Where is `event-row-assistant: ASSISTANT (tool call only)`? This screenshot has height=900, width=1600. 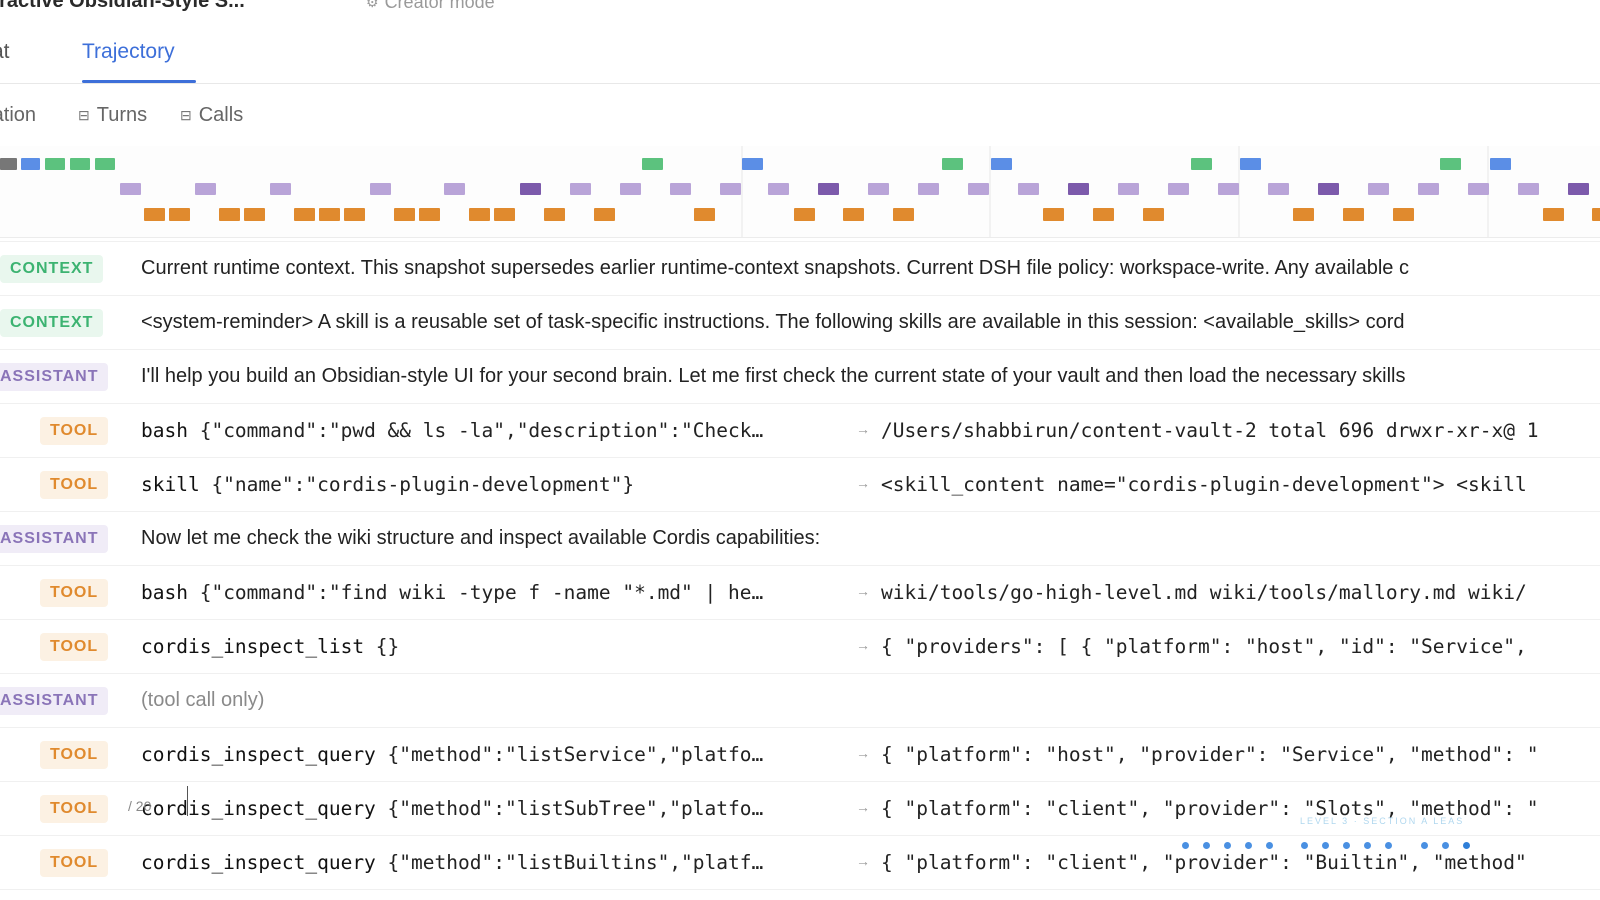
event-row-assistant: ASSISTANT (tool call only) is located at coordinates (800, 701).